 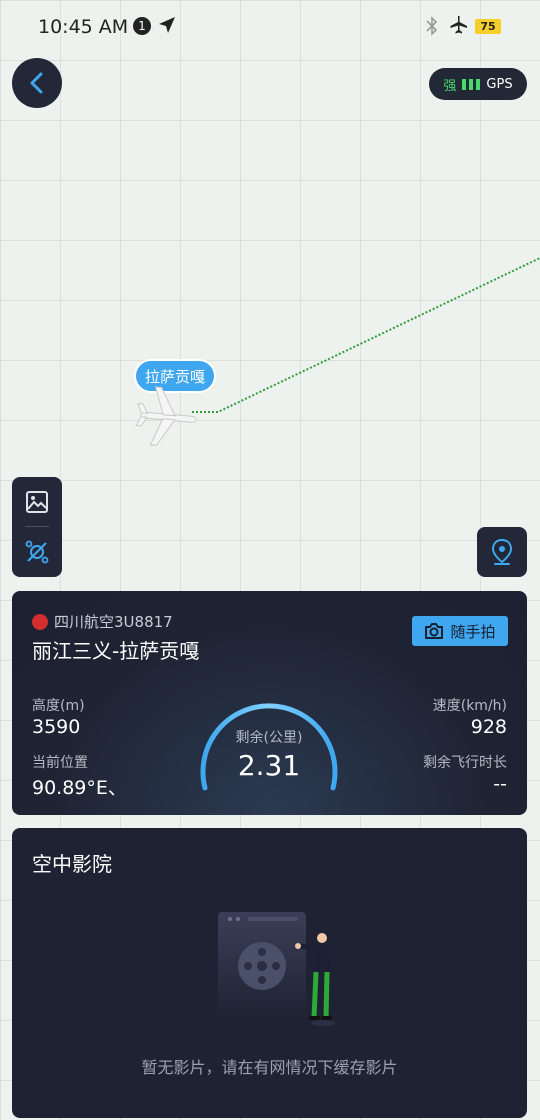 I want to click on gps-strength-label: 强, so click(x=450, y=86).